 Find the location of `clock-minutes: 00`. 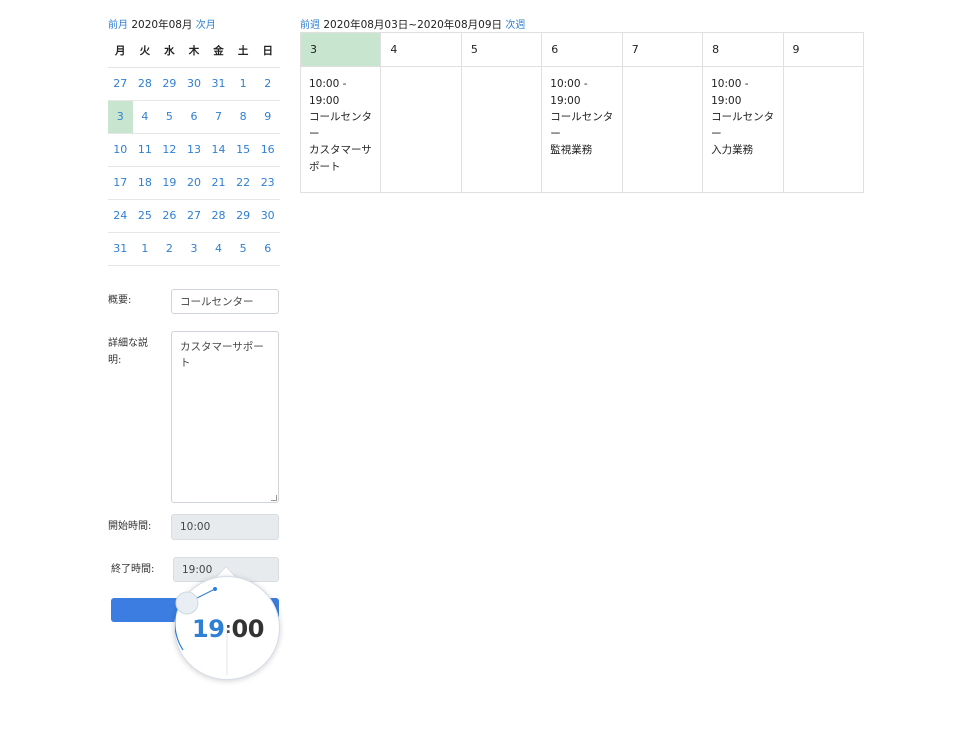

clock-minutes: 00 is located at coordinates (248, 629).